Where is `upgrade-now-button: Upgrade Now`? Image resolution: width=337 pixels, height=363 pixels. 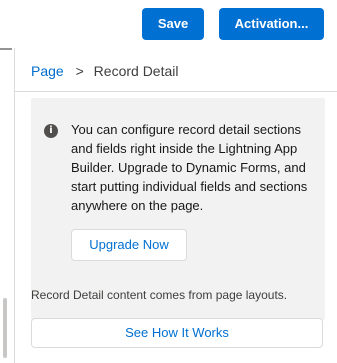
upgrade-now-button: Upgrade Now is located at coordinates (129, 245).